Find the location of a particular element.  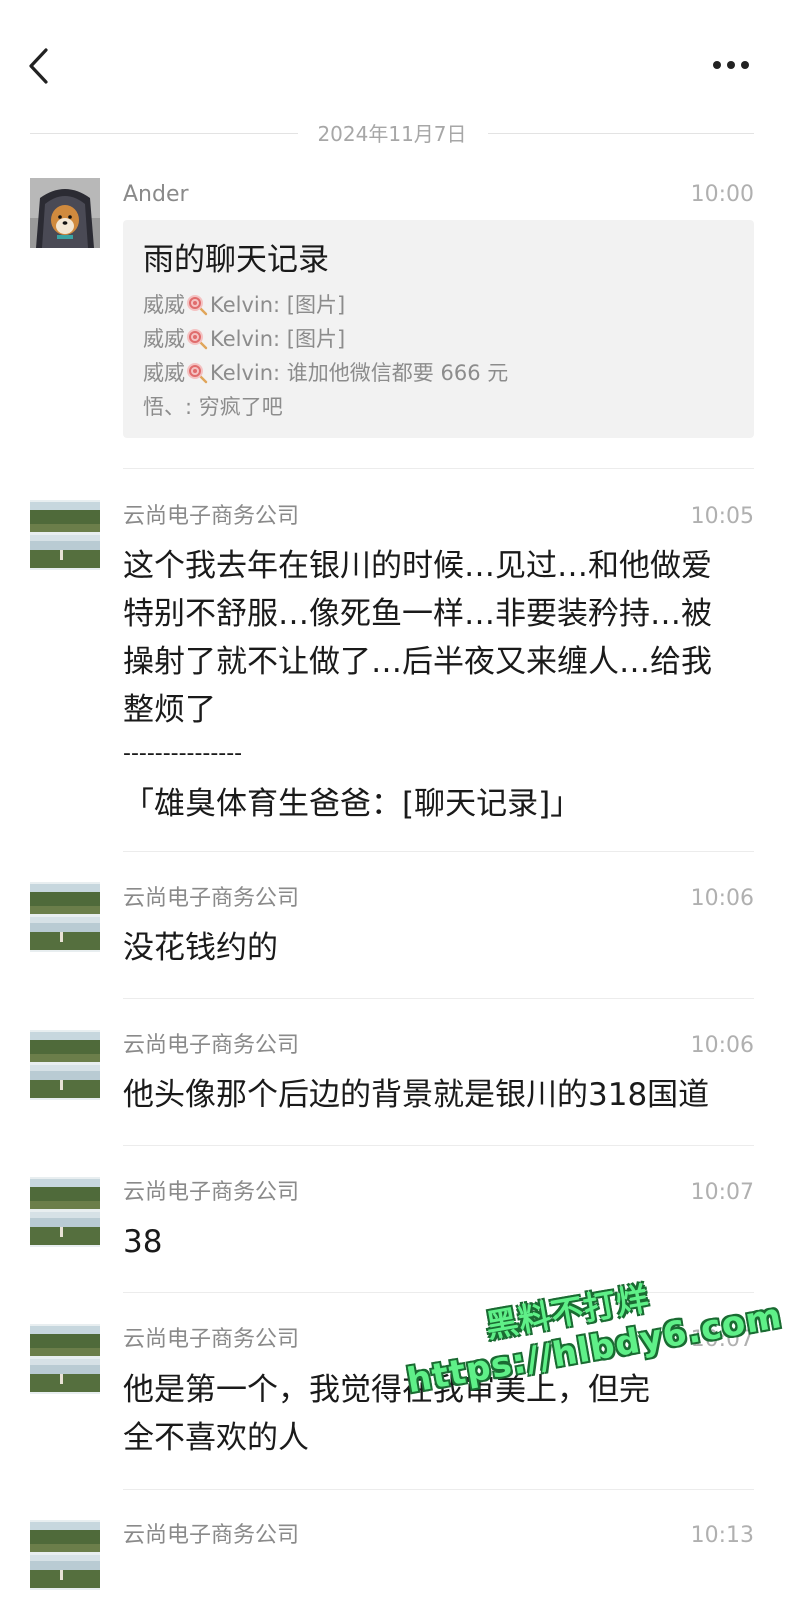

message-time: 10:13 is located at coordinates (722, 1535).